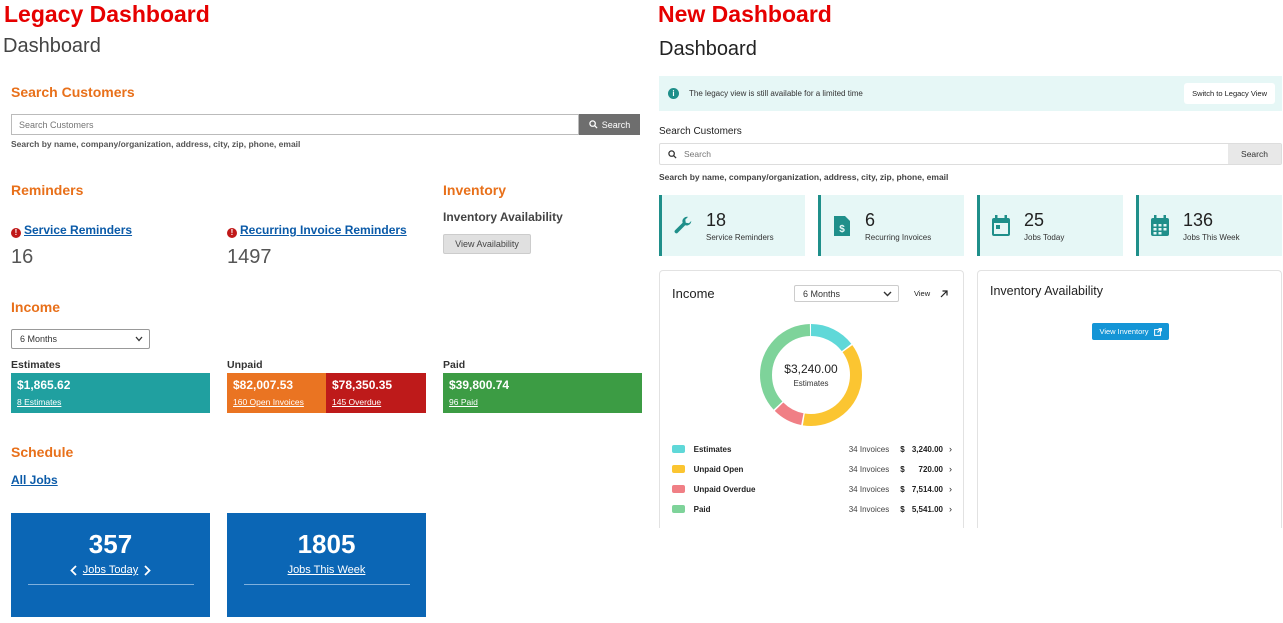 This screenshot has height=623, width=1283. What do you see at coordinates (376, 402) in the screenshot?
I see `overdue-link: 145 Overdue` at bounding box center [376, 402].